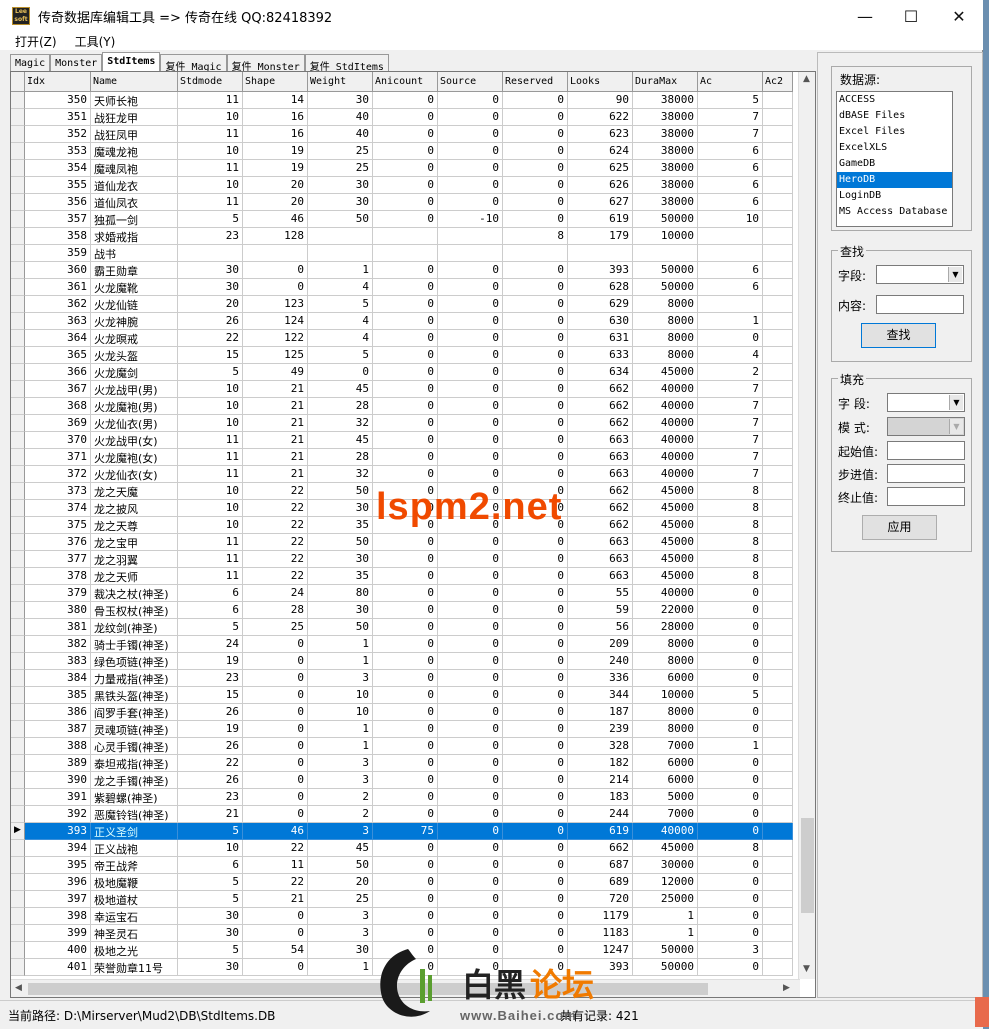  I want to click on table-cell: 25, so click(340, 168).